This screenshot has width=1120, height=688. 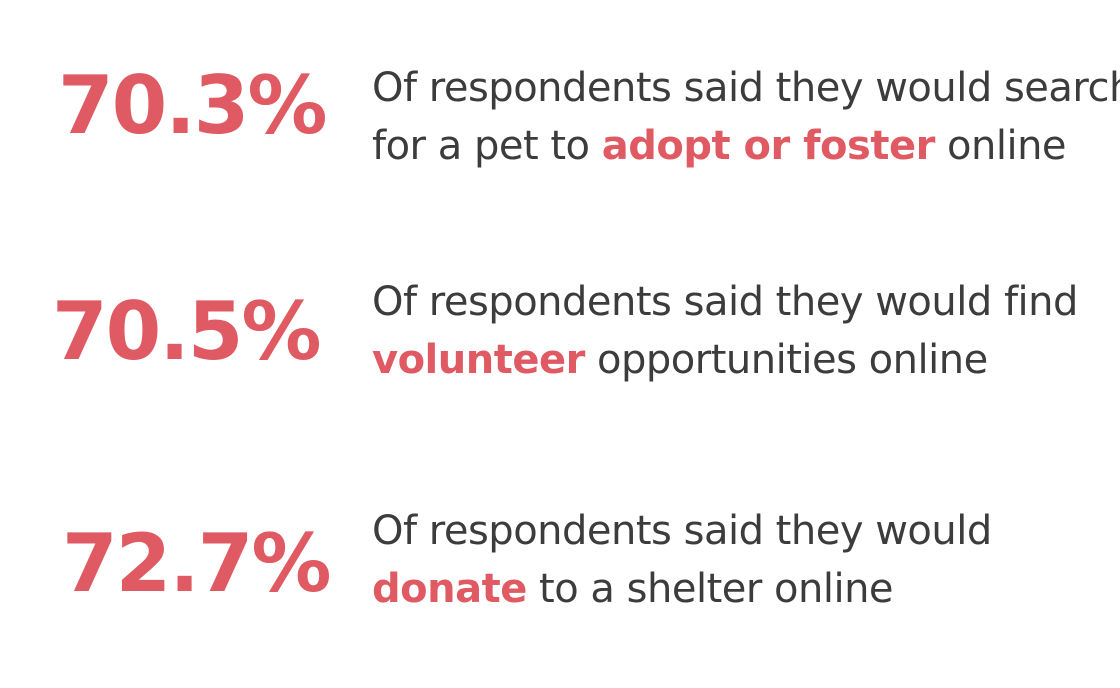 I want to click on stat-text-post: online, so click(x=1000, y=146).